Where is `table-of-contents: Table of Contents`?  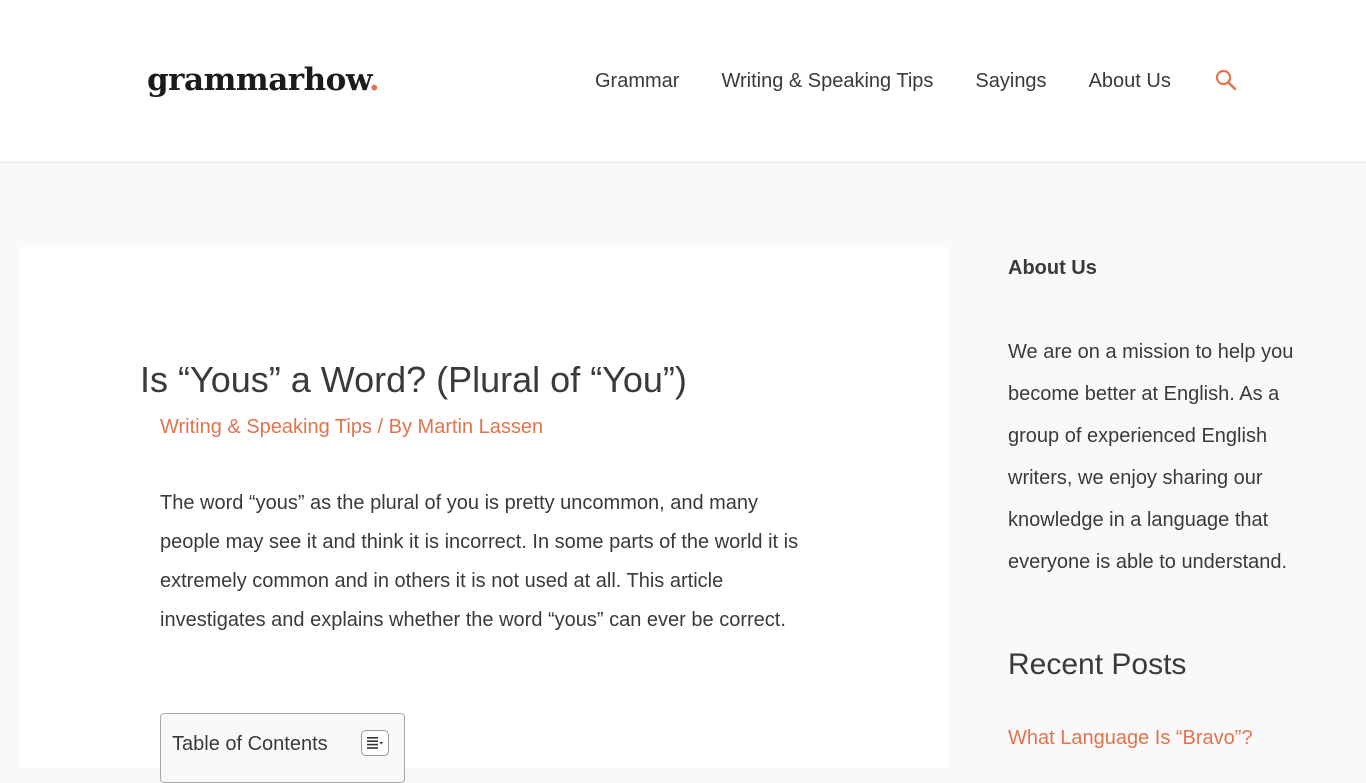
table-of-contents: Table of Contents is located at coordinates (282, 748).